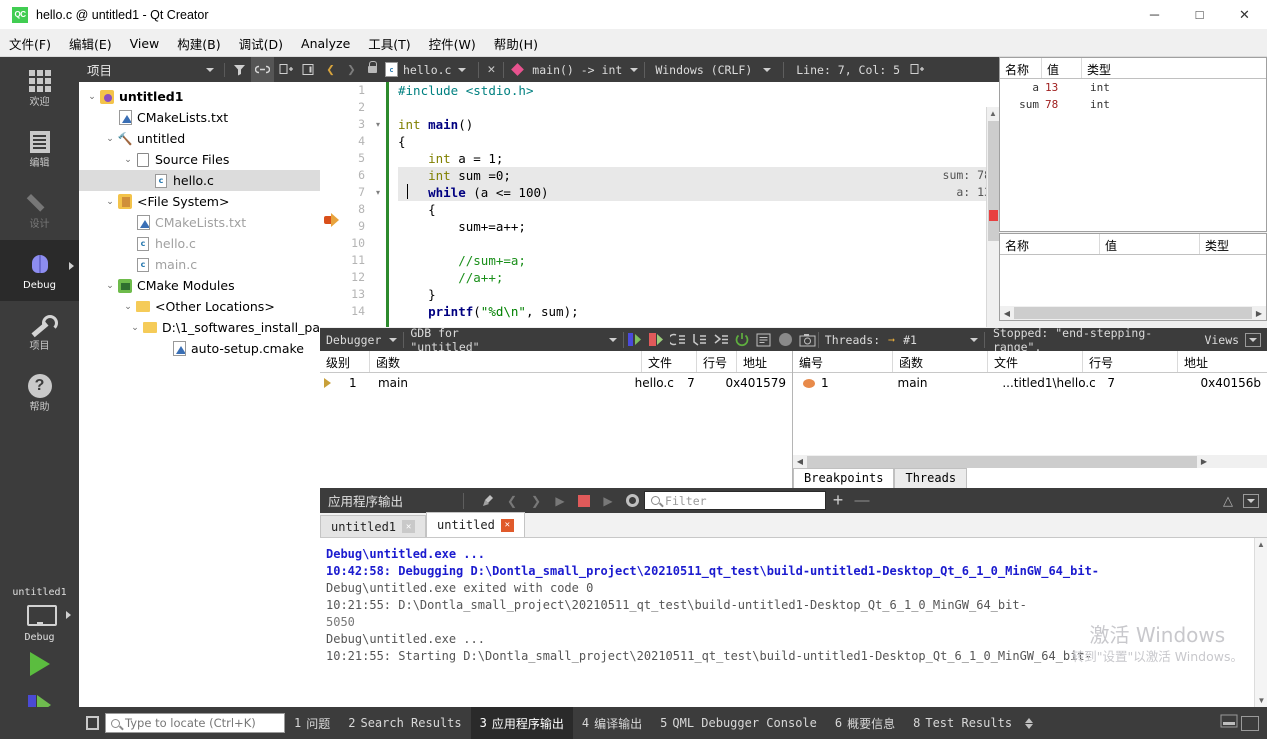 This screenshot has height=739, width=1267. I want to click on watchers-col-name: 名称, so click(1050, 244).